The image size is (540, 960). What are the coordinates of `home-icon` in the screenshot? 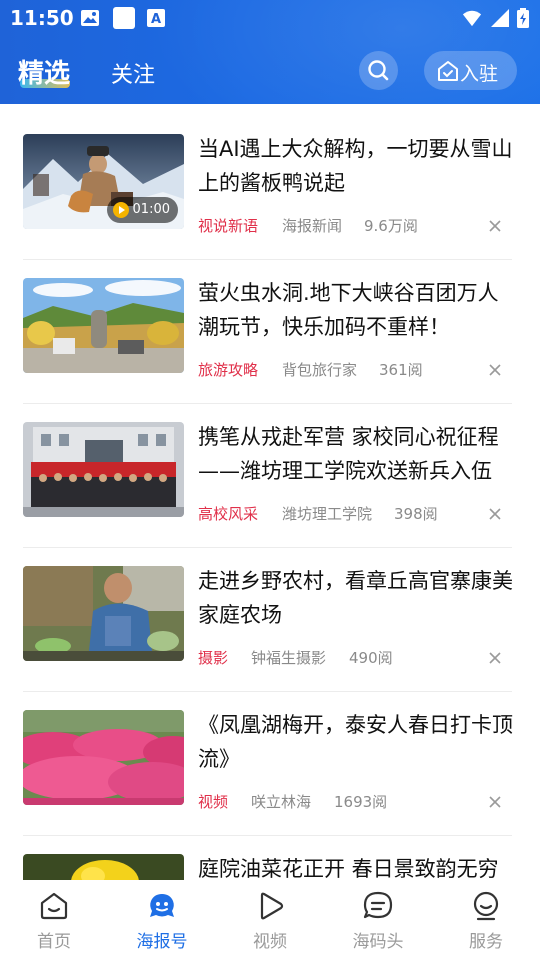 It's located at (54, 906).